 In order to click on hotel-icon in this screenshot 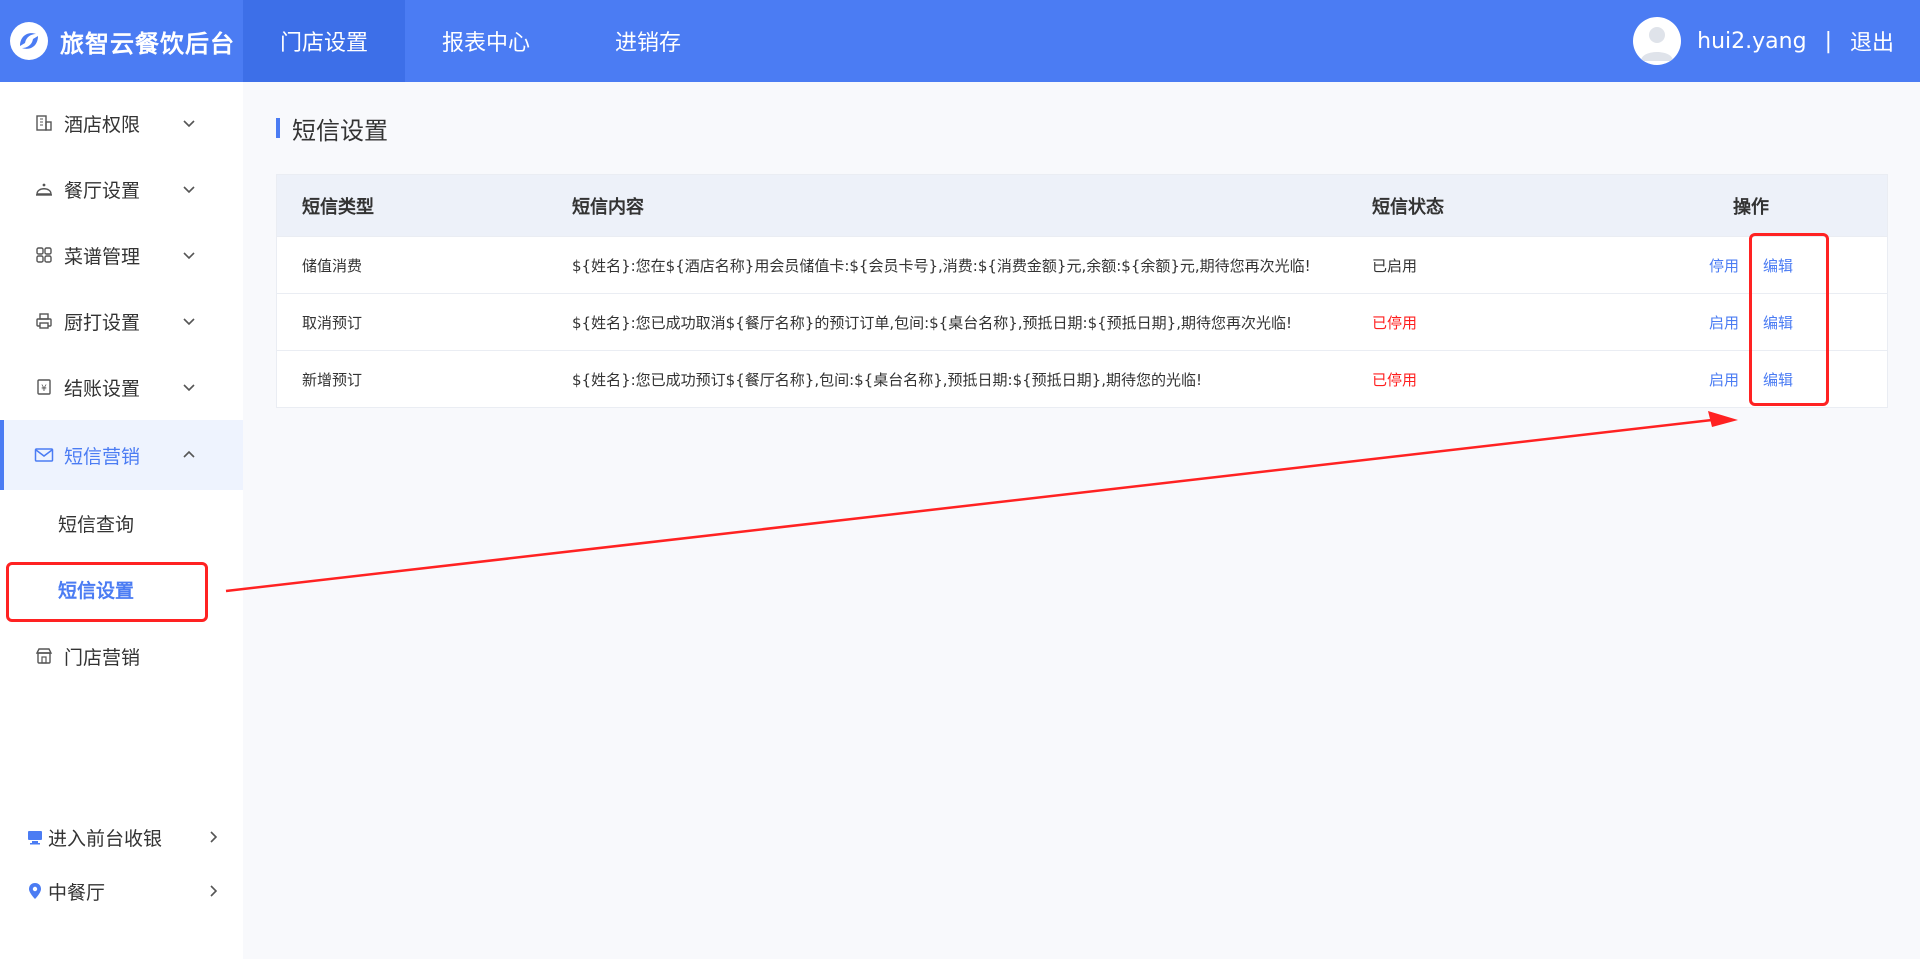, I will do `click(44, 123)`.